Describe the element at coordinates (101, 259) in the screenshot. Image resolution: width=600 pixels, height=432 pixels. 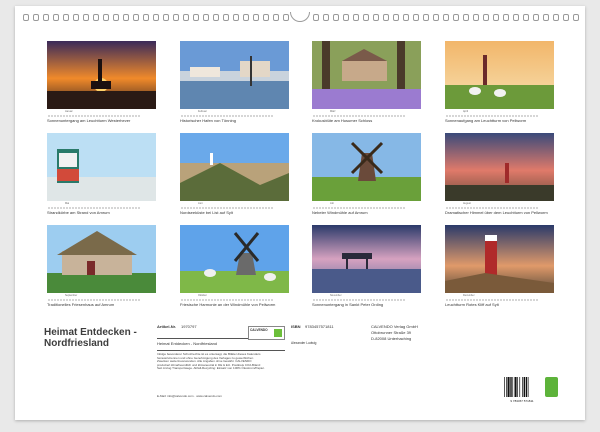
I see `photo-september` at that location.